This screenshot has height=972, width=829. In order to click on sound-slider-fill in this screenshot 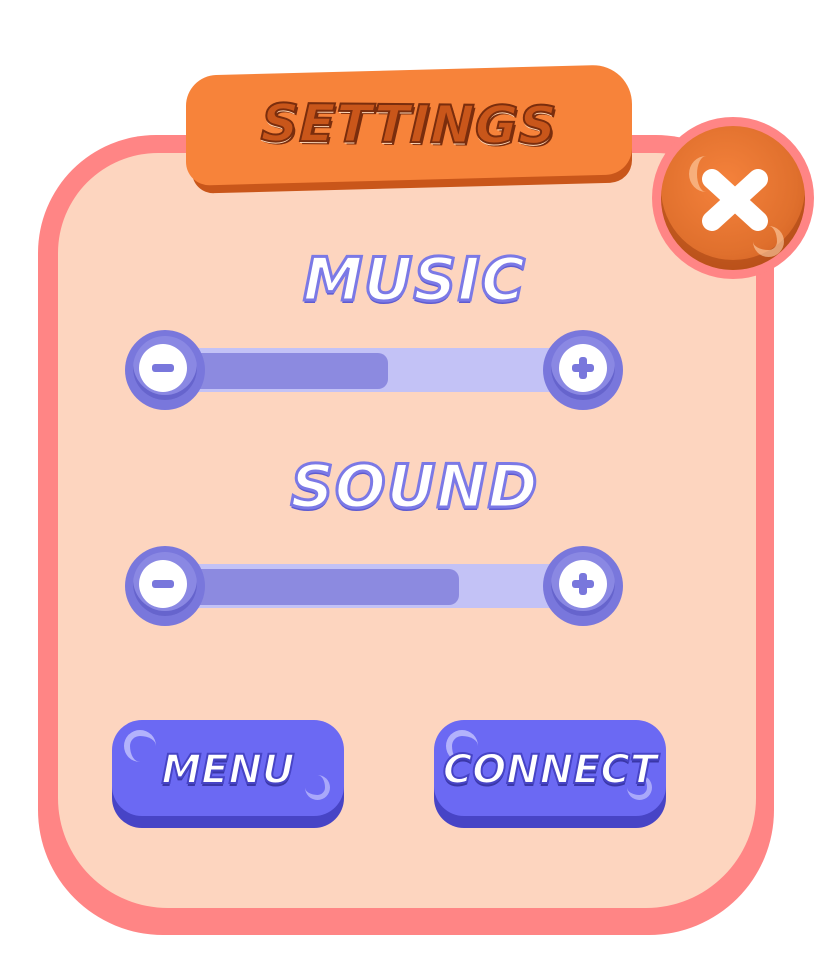, I will do `click(312, 587)`.